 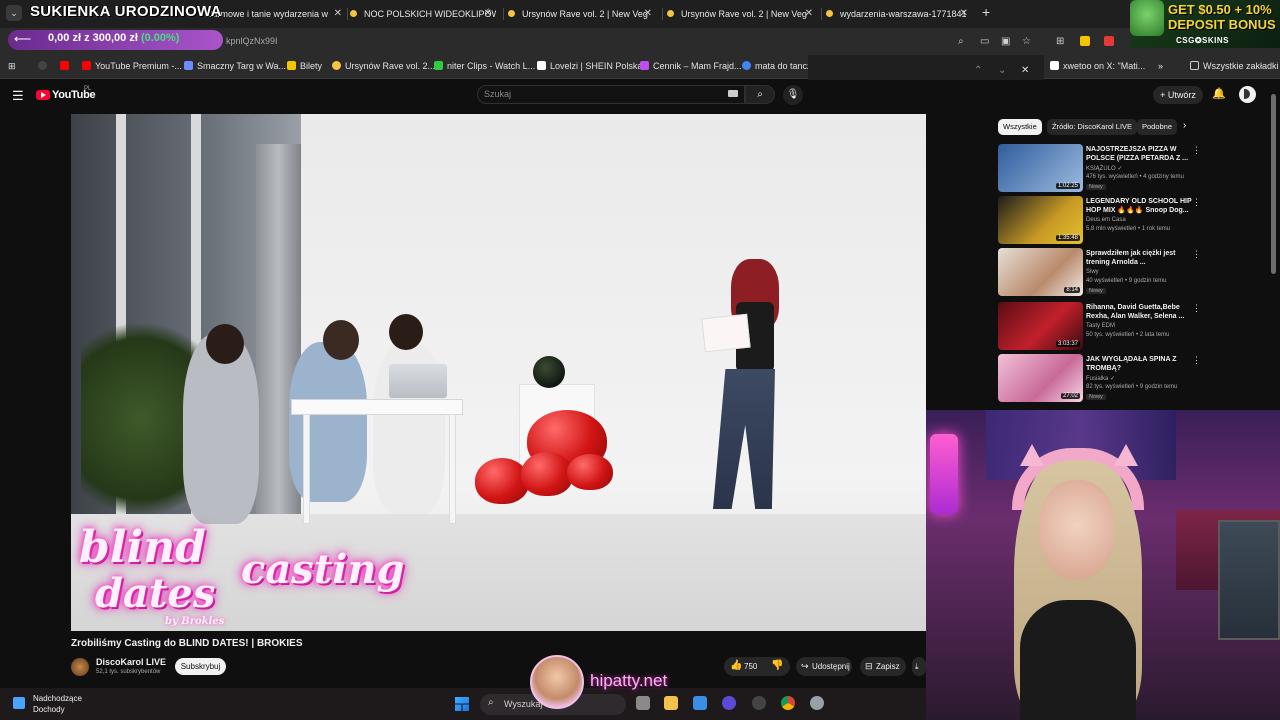 I want to click on url-text: kpnlQzNx99I, so click(x=252, y=41).